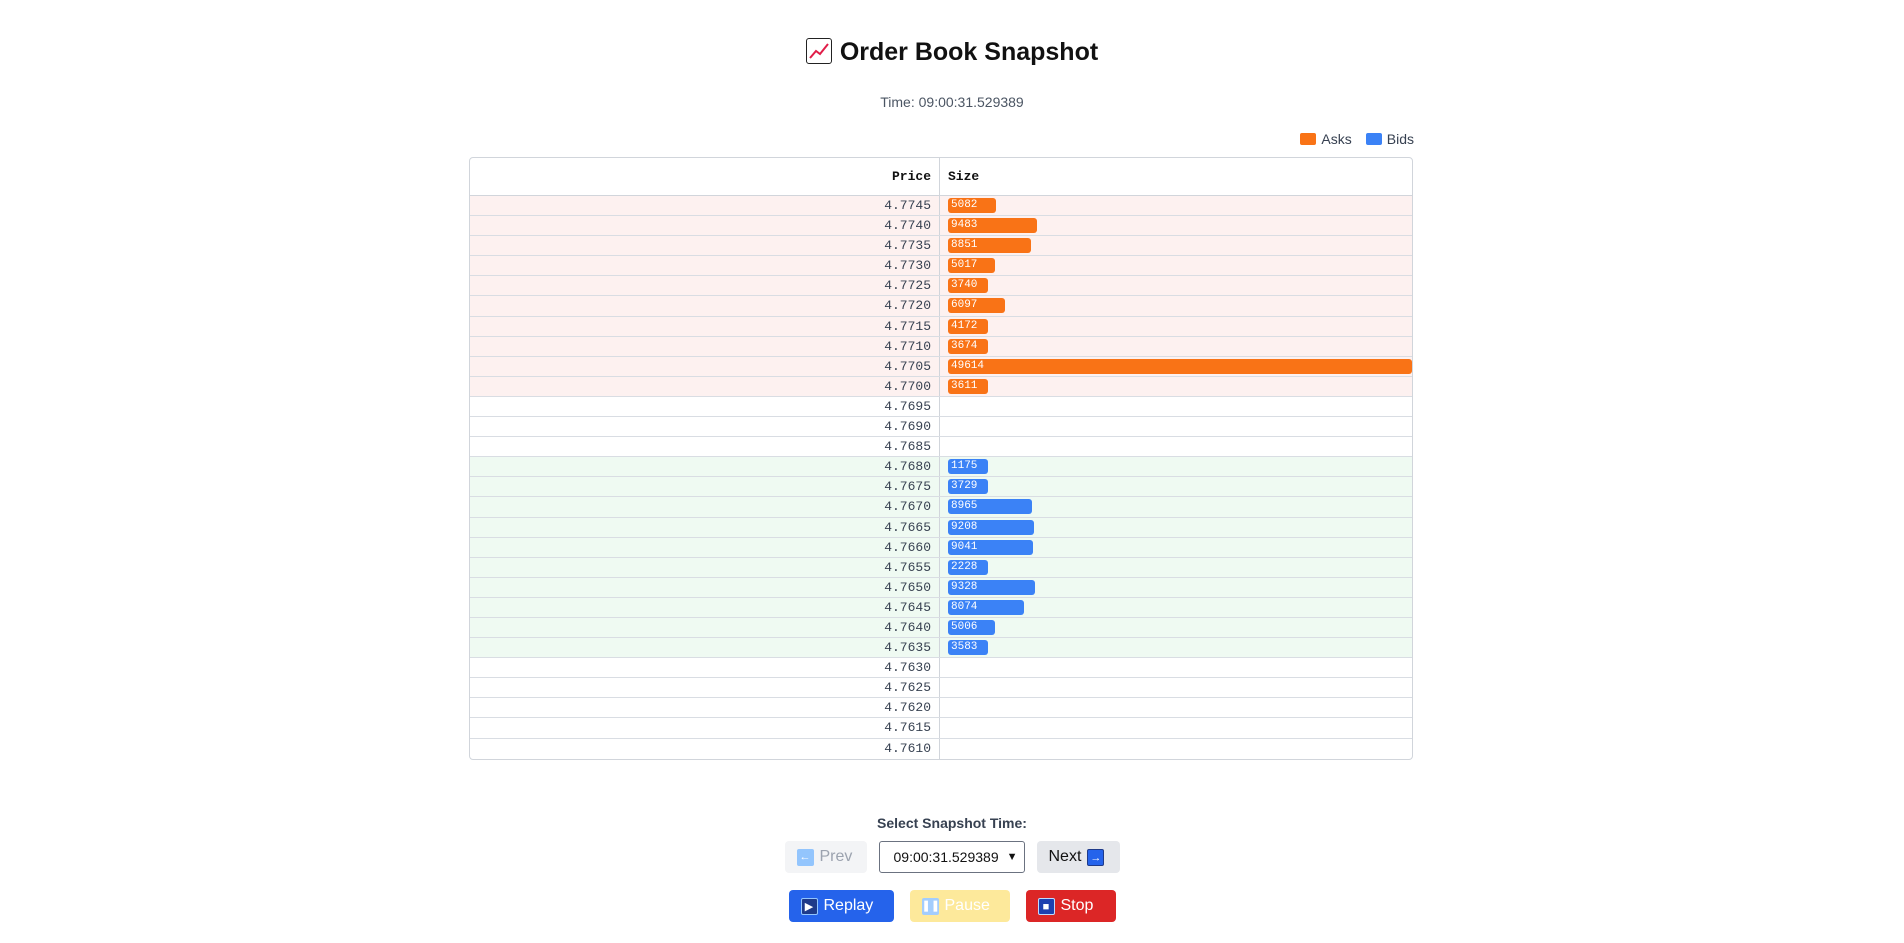 This screenshot has height=943, width=1904. What do you see at coordinates (705, 567) in the screenshot?
I see `price-cell: 4.7655` at bounding box center [705, 567].